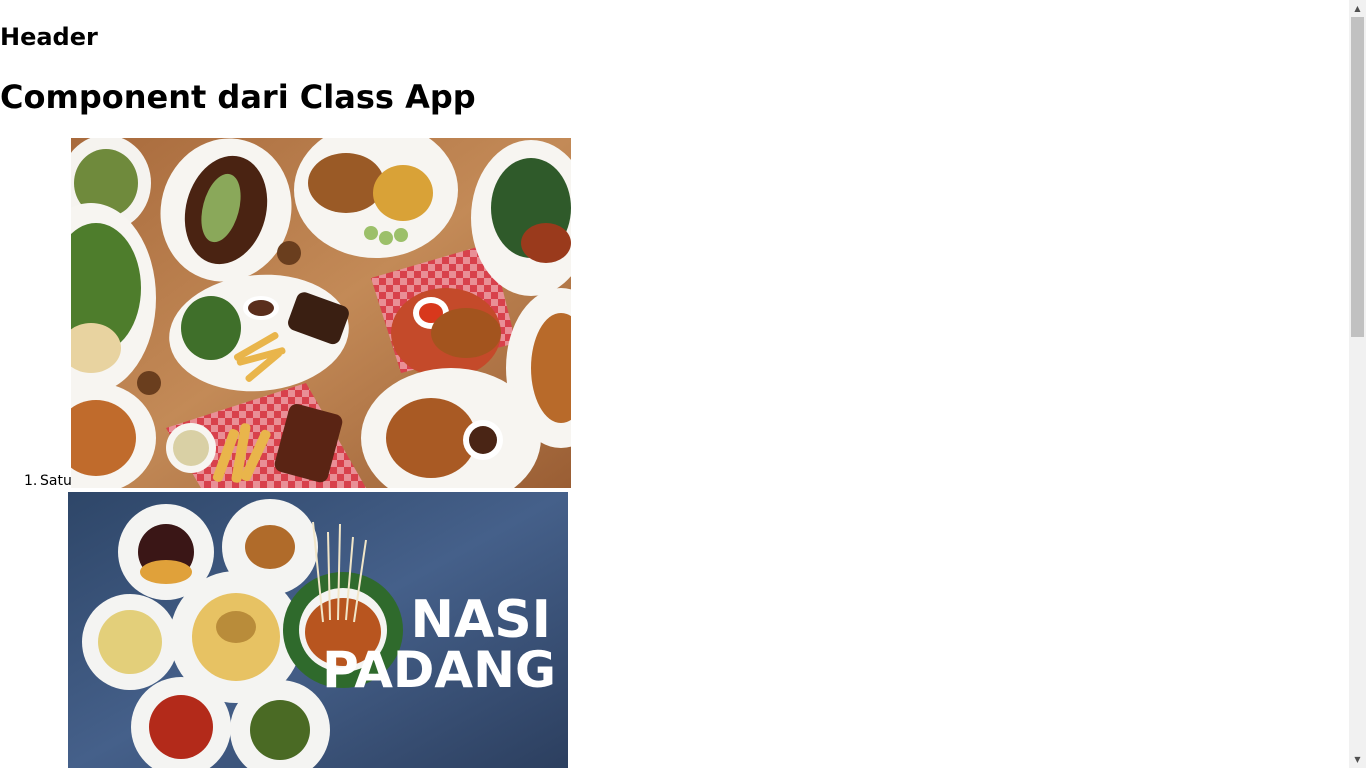 The image size is (1366, 768). What do you see at coordinates (318, 630) in the screenshot?
I see `nasi-padang-photo: NASI PADANG` at bounding box center [318, 630].